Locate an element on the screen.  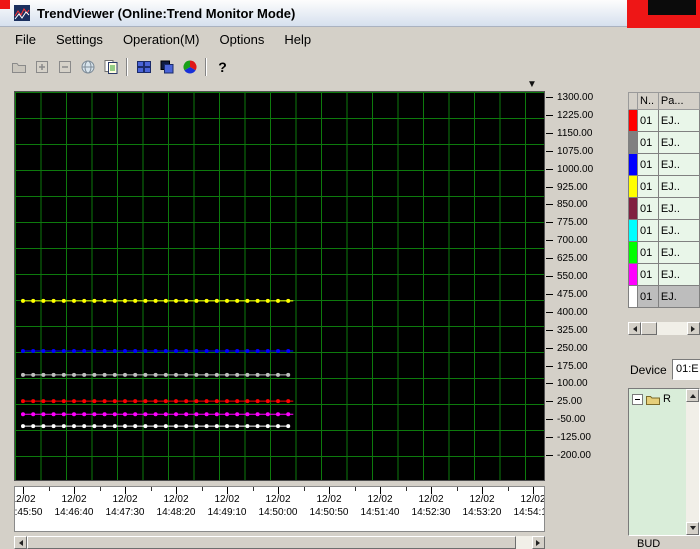
tree-vscroll-track is located at coordinates (692, 462).